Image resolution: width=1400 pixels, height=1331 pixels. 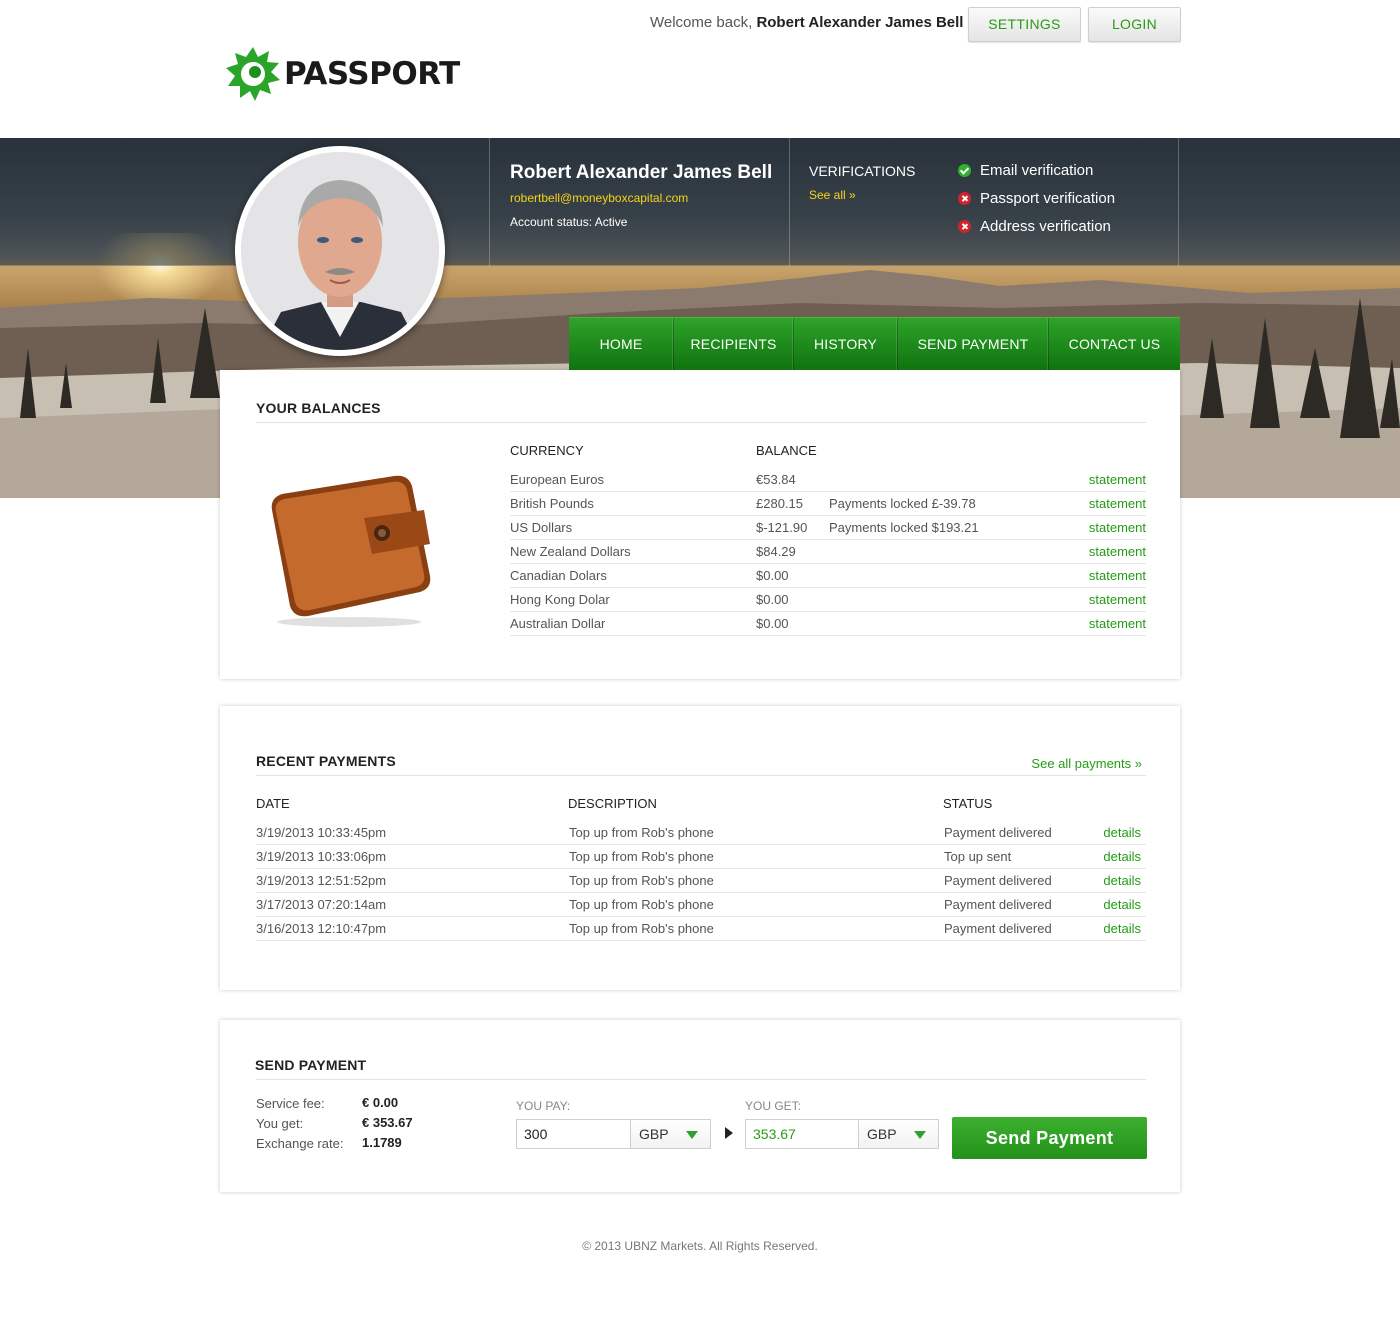 What do you see at coordinates (862, 171) in the screenshot?
I see `verifications-title: VERIFICATIONS` at bounding box center [862, 171].